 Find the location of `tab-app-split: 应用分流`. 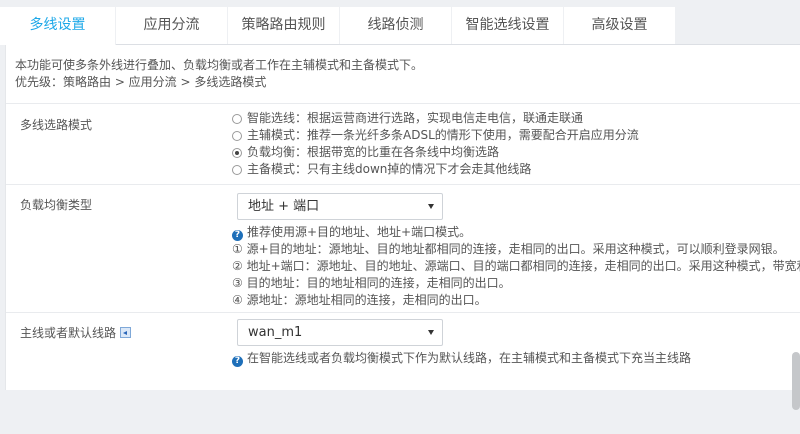

tab-app-split: 应用分流 is located at coordinates (172, 25).